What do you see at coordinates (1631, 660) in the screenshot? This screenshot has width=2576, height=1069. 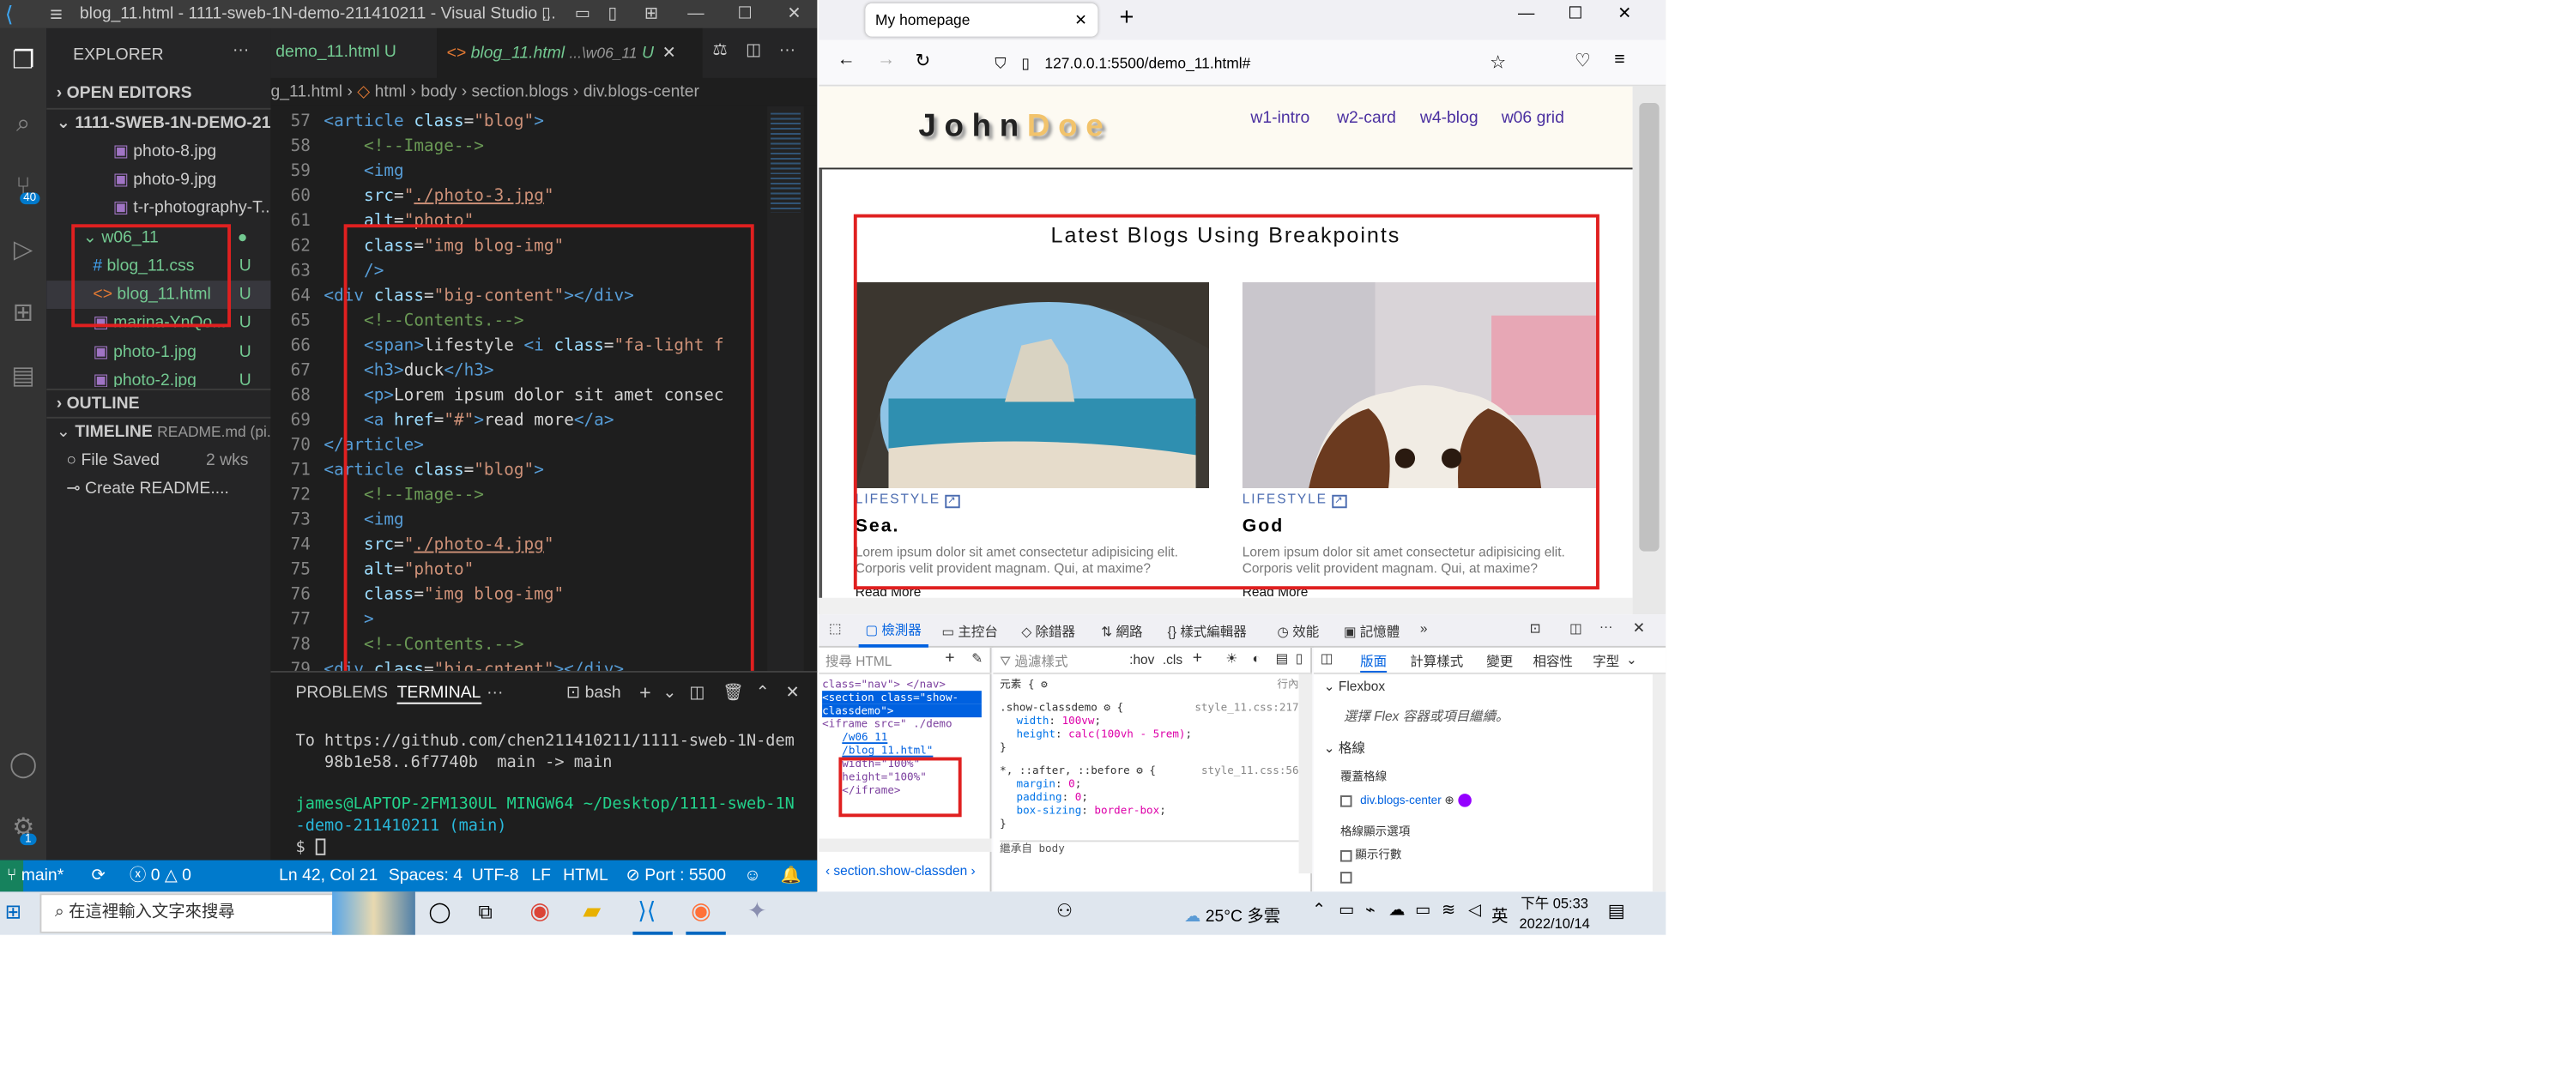 I see `chevron-down-icon: ⌄` at bounding box center [1631, 660].